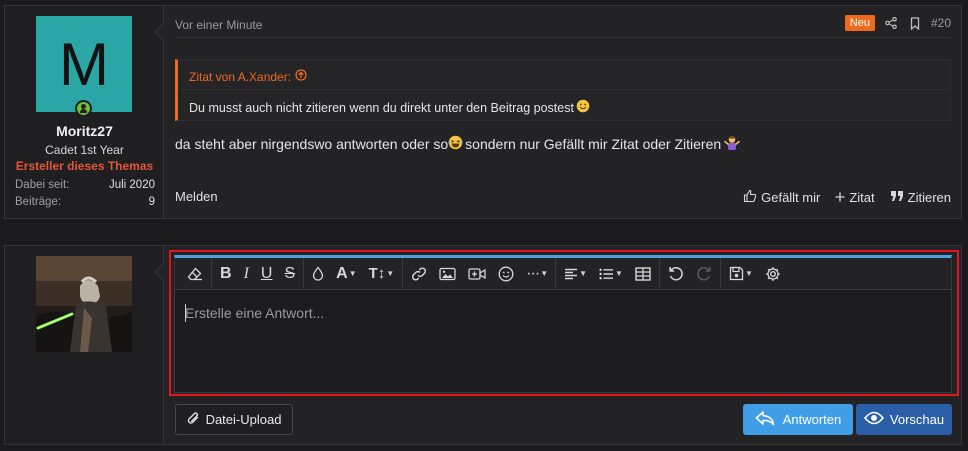 This screenshot has width=968, height=451. What do you see at coordinates (506, 274) in the screenshot?
I see `smilie-icon` at bounding box center [506, 274].